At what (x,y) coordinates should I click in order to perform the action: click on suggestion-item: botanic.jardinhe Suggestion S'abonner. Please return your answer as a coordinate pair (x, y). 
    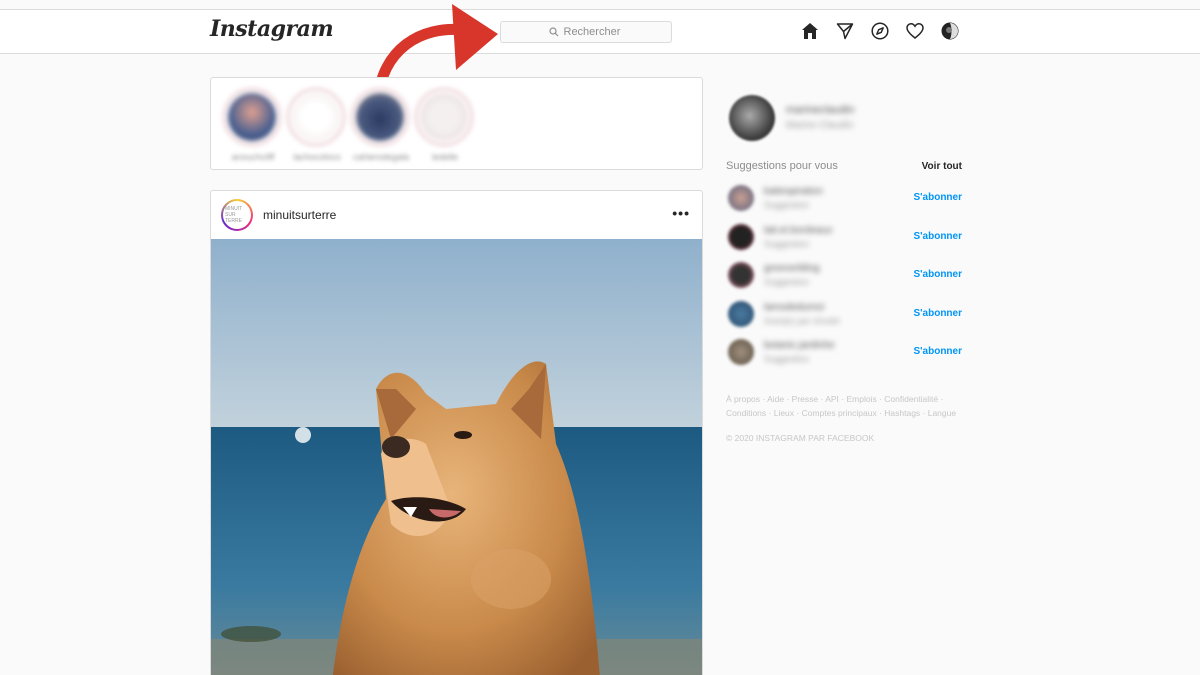
    Looking at the image, I should click on (844, 355).